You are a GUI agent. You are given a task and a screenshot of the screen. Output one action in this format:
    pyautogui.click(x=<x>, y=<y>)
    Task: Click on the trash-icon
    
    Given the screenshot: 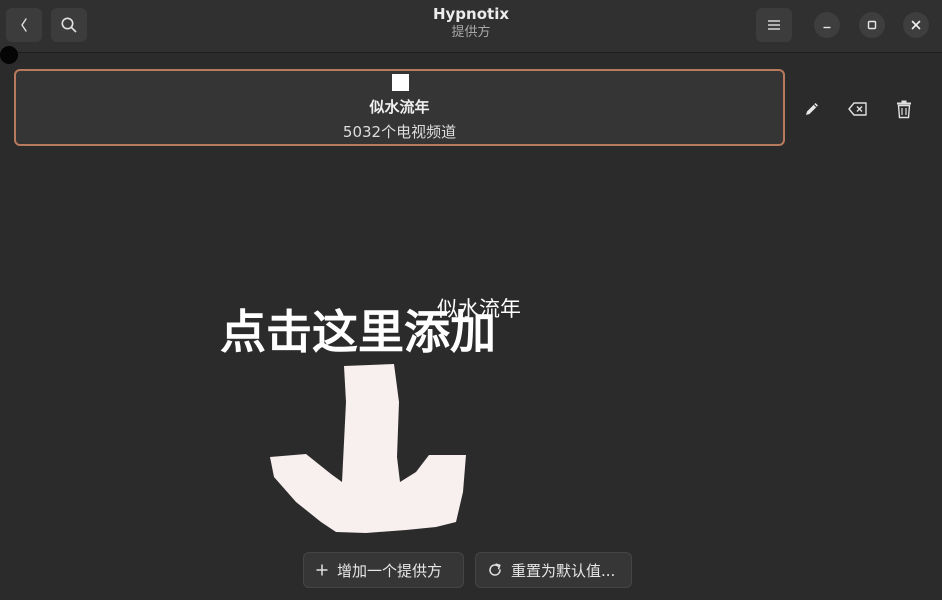 What is the action you would take?
    pyautogui.click(x=904, y=109)
    